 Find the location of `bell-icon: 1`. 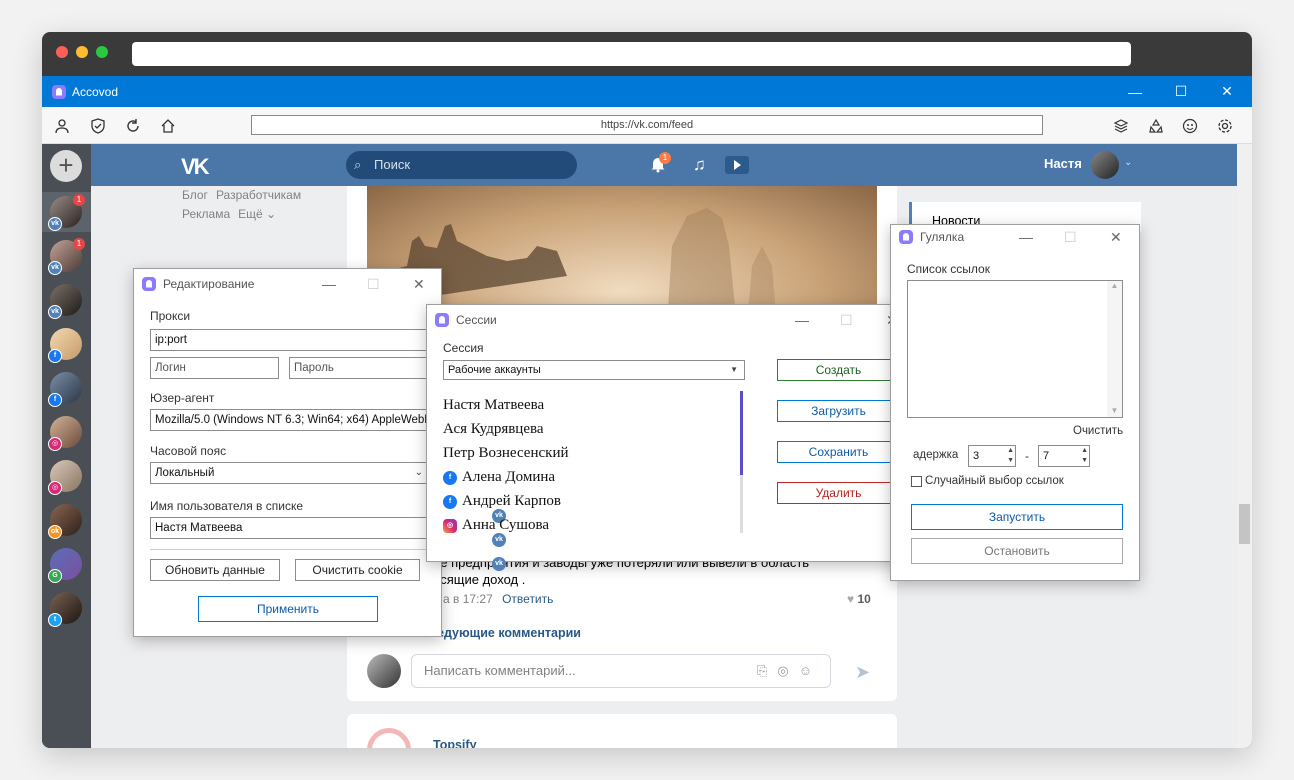

bell-icon: 1 is located at coordinates (659, 164).